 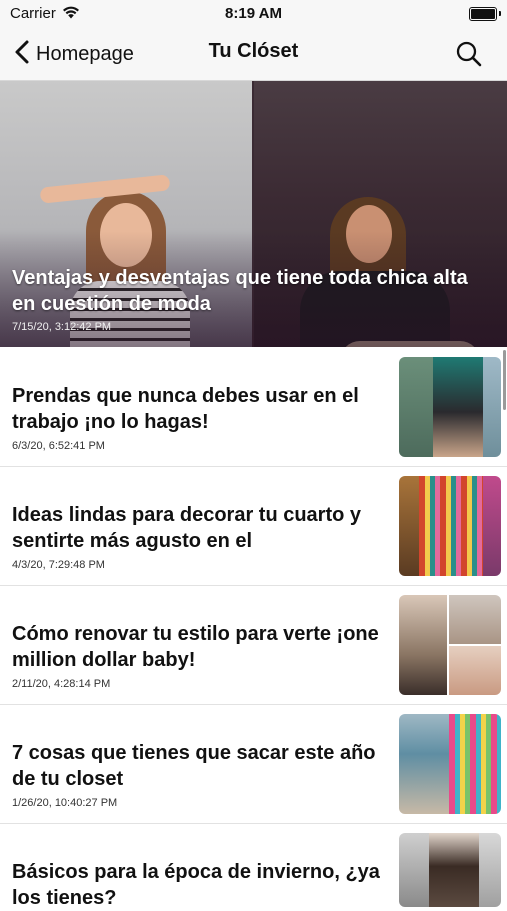 I want to click on clock: 8:19 AM, so click(x=253, y=13).